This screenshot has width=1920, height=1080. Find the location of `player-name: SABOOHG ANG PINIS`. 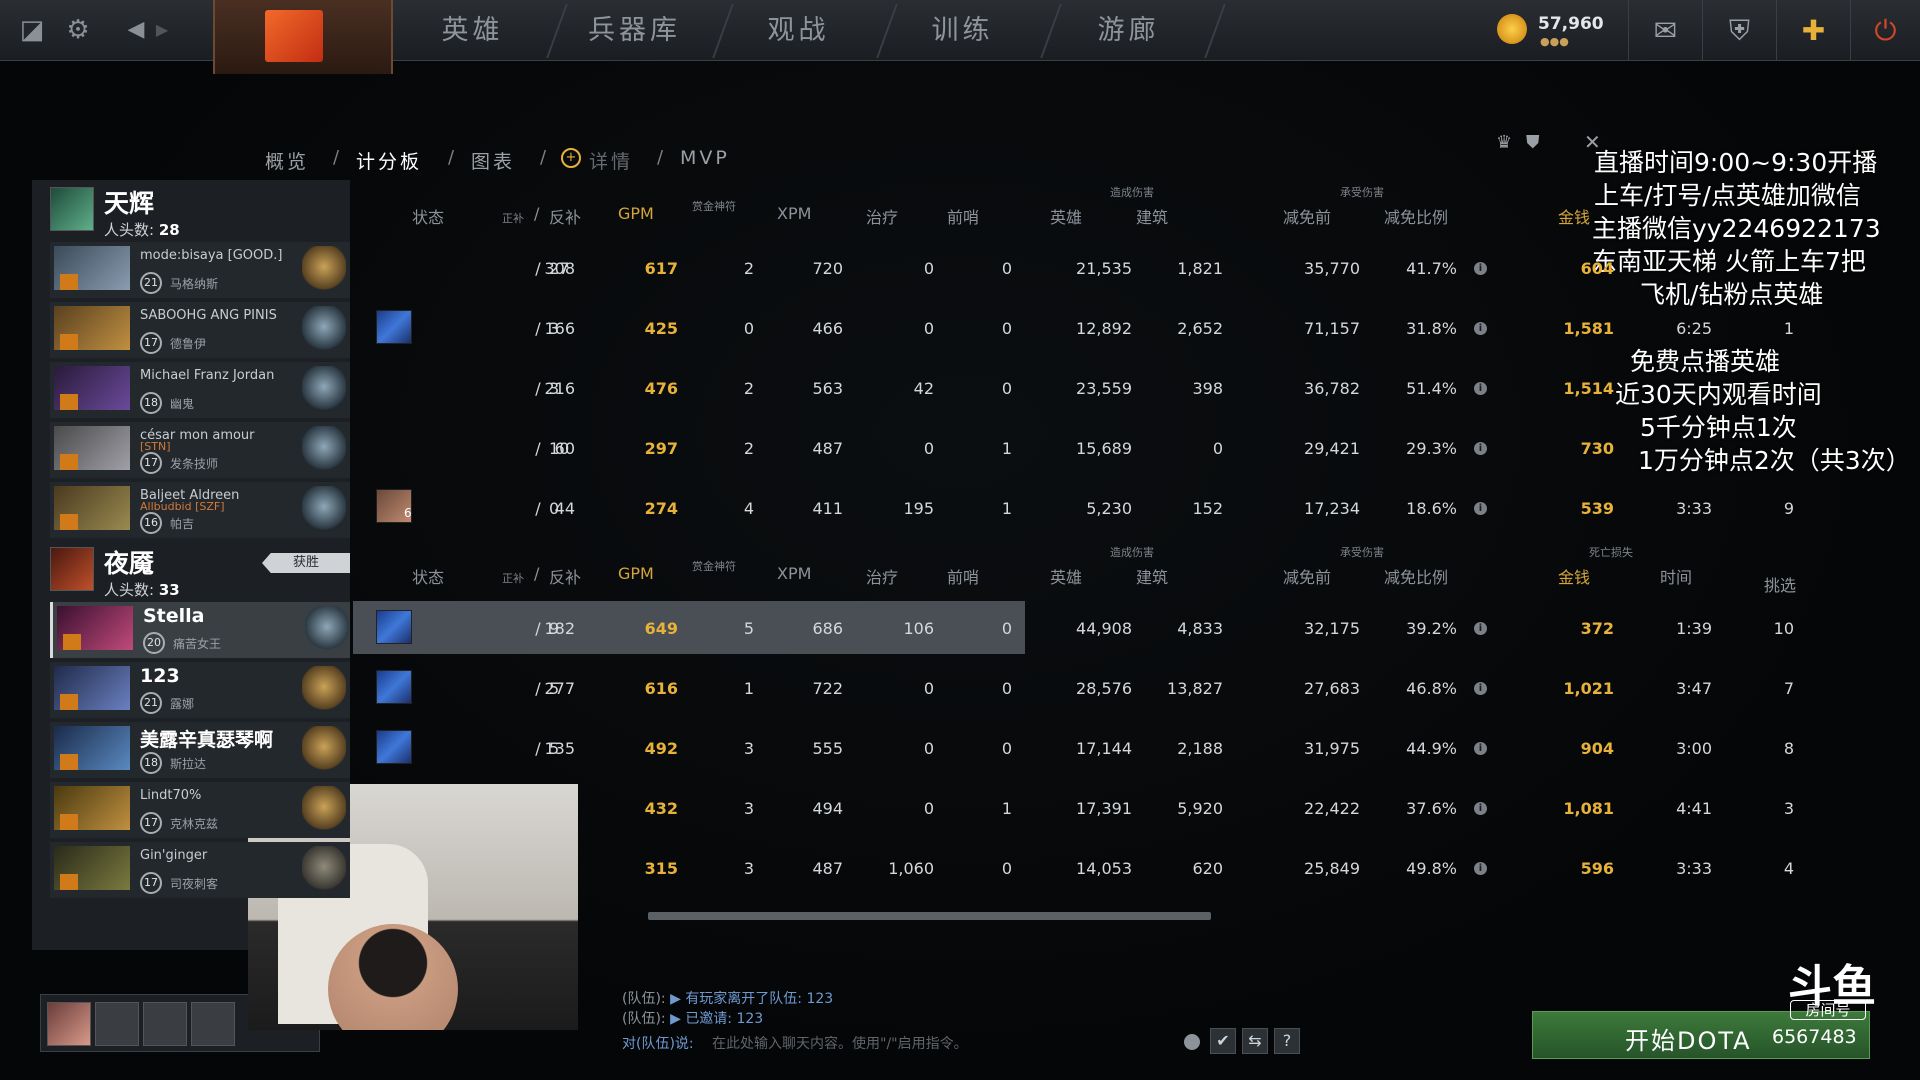

player-name: SABOOHG ANG PINIS is located at coordinates (208, 315).